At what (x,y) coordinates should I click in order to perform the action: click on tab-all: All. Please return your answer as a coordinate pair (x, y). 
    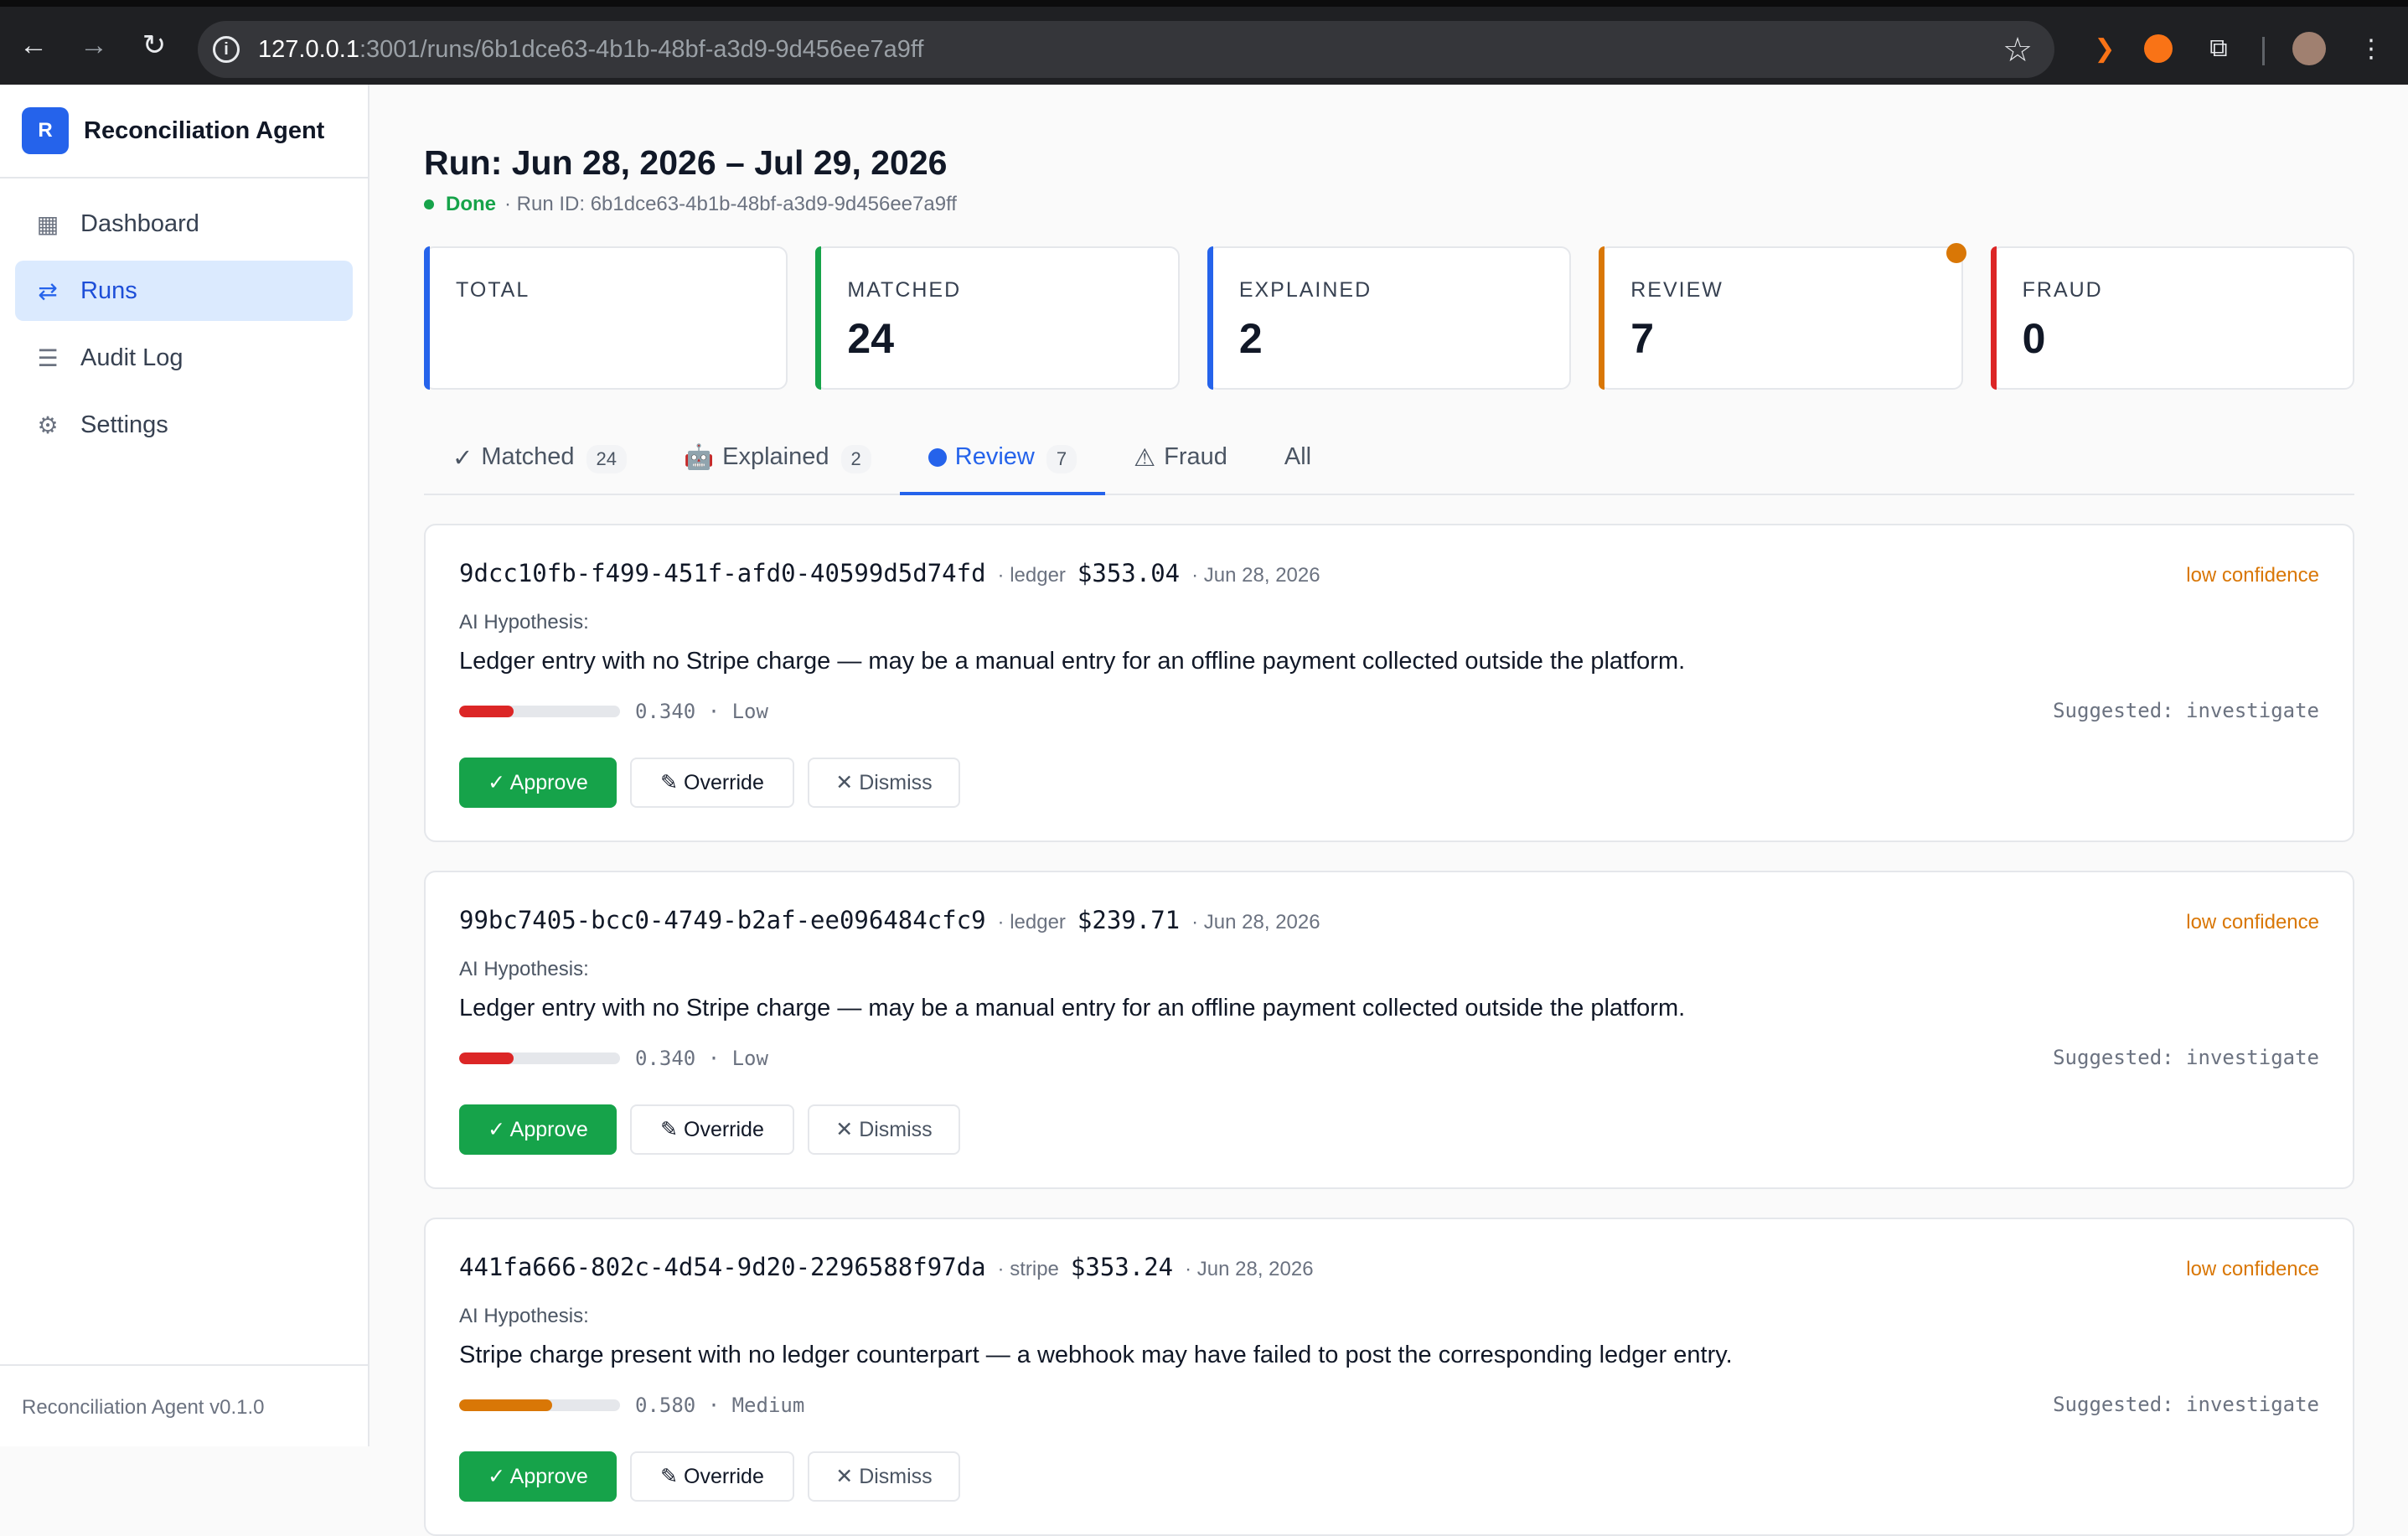
    Looking at the image, I should click on (1298, 465).